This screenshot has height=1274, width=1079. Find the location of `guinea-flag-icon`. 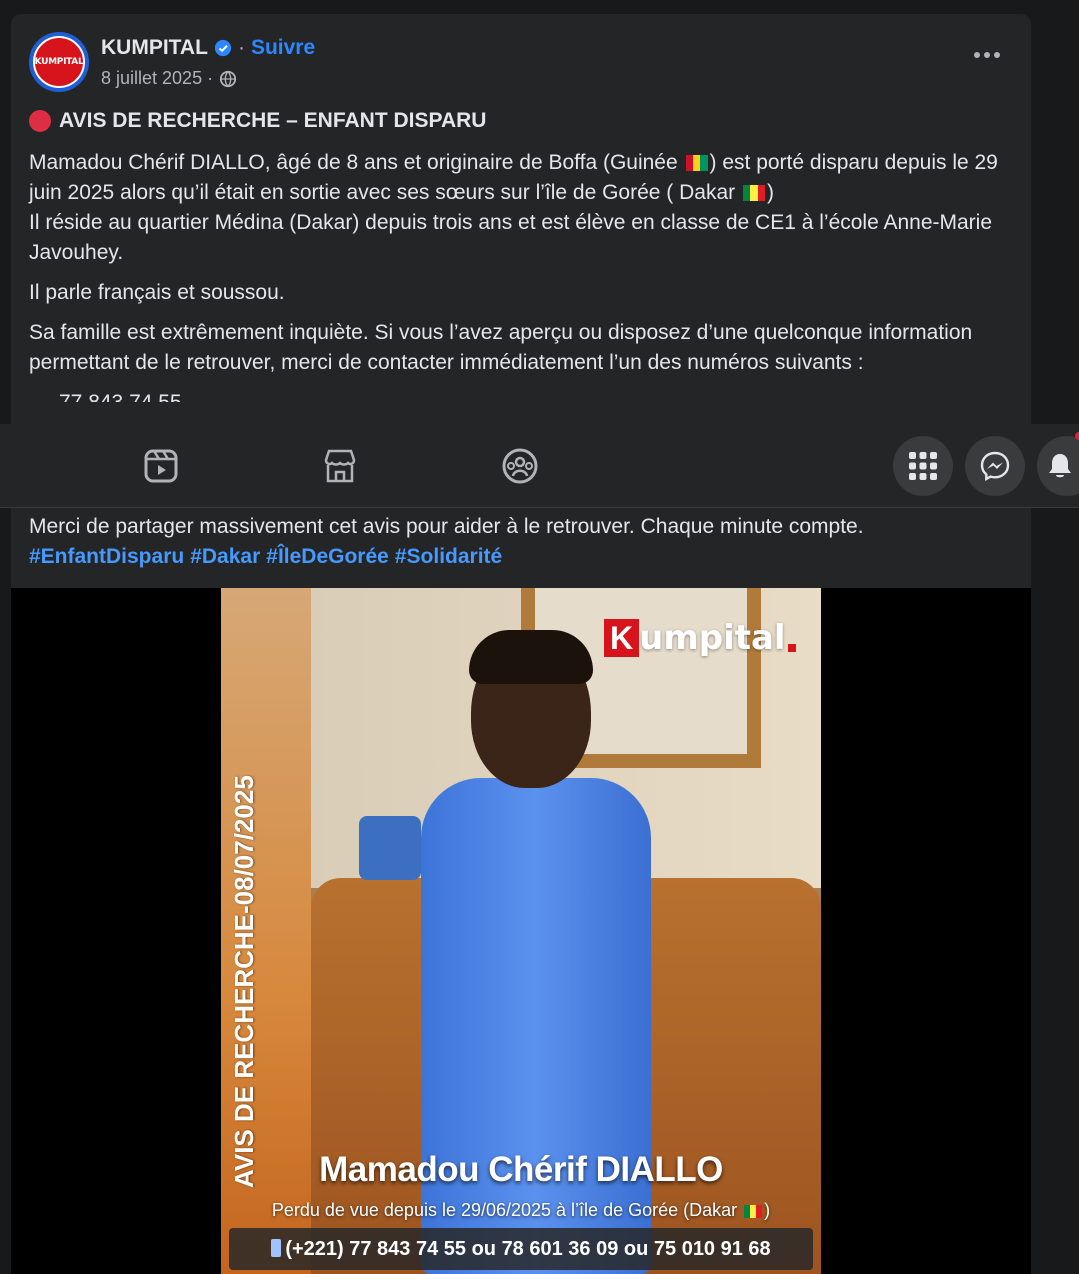

guinea-flag-icon is located at coordinates (696, 160).